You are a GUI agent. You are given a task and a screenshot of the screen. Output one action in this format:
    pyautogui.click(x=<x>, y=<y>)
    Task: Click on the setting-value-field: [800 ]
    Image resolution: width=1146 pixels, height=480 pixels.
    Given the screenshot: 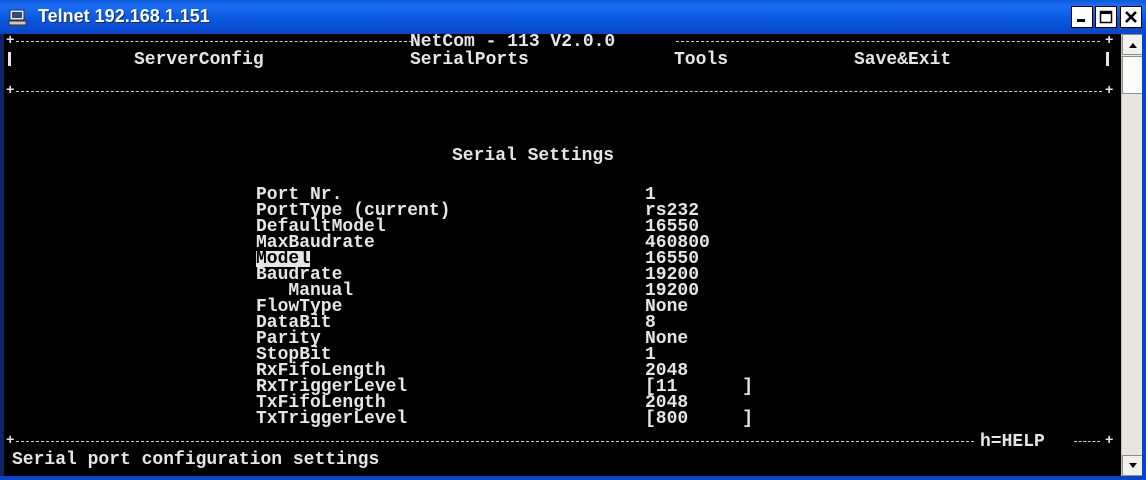 What is the action you would take?
    pyautogui.click(x=699, y=419)
    